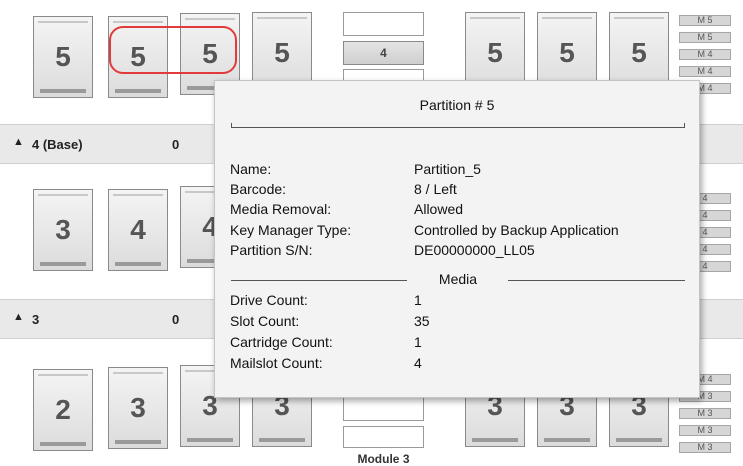 This screenshot has width=743, height=466. I want to click on row-label: Slot Count:, so click(265, 321).